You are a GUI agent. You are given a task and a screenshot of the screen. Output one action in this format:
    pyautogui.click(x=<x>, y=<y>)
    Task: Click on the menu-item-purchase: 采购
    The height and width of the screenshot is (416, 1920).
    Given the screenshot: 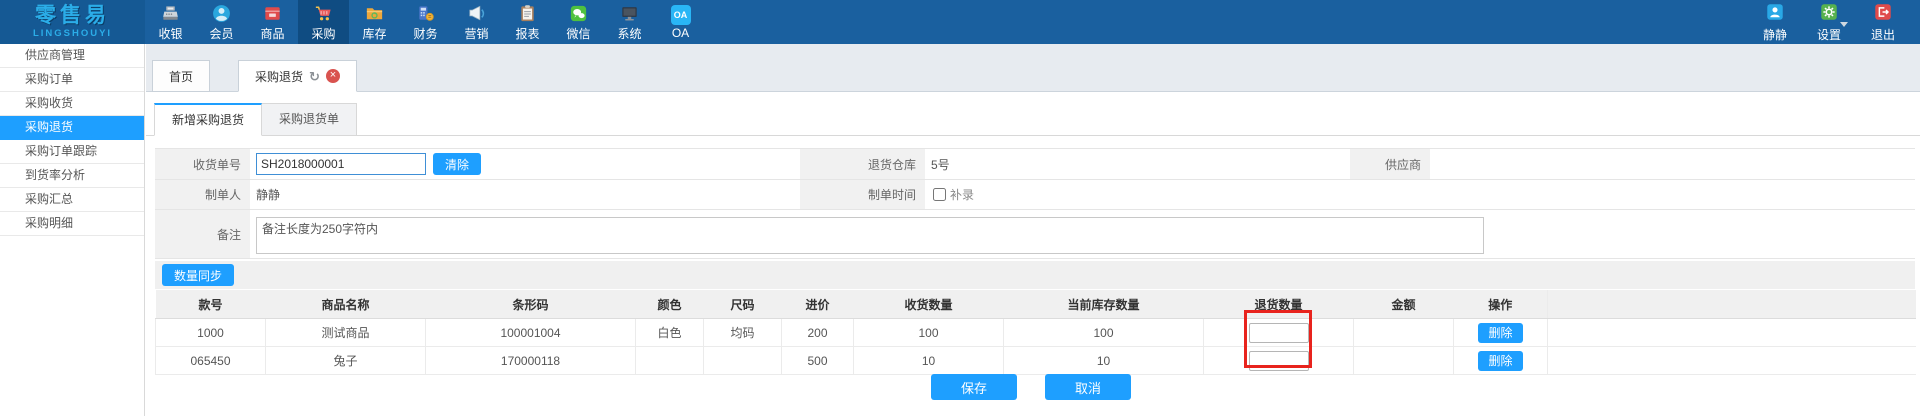 What is the action you would take?
    pyautogui.click(x=323, y=22)
    